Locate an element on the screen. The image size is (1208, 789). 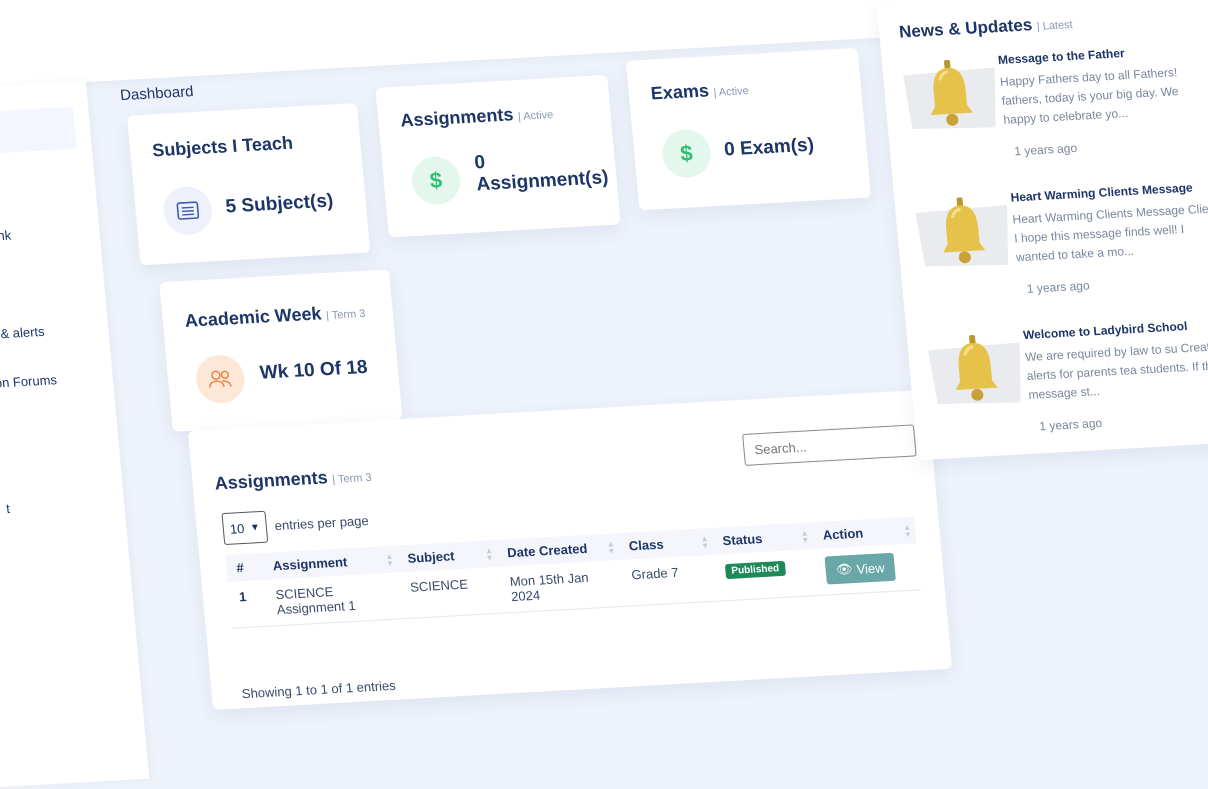
col-header-subject: Subject ▲ ▼ is located at coordinates (447, 556).